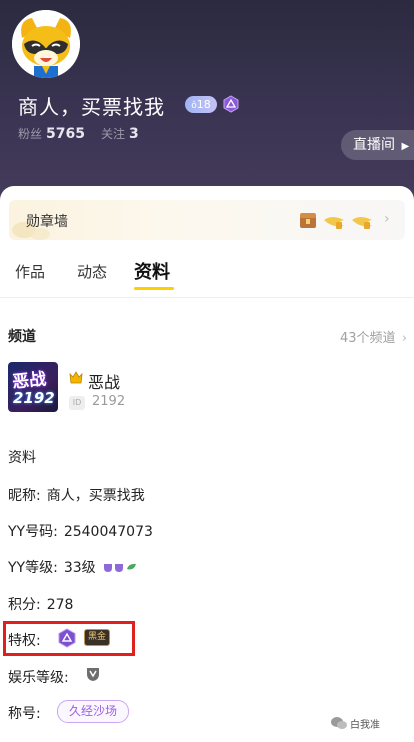 This screenshot has width=414, height=742. Describe the element at coordinates (108, 532) in the screenshot. I see `yy-number-value: 2540047073` at that location.